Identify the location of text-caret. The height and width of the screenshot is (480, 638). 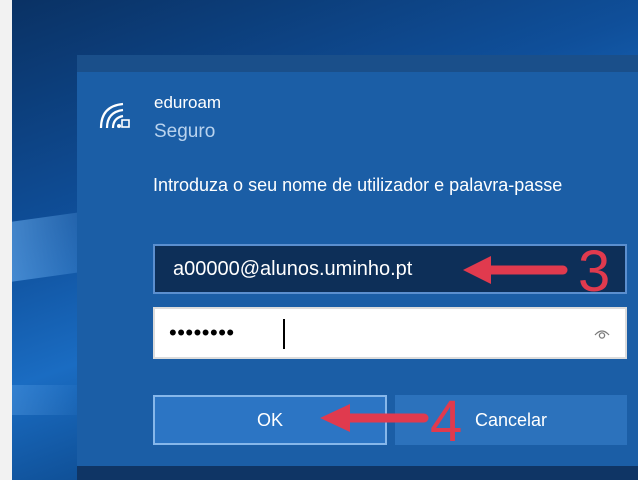
(284, 334).